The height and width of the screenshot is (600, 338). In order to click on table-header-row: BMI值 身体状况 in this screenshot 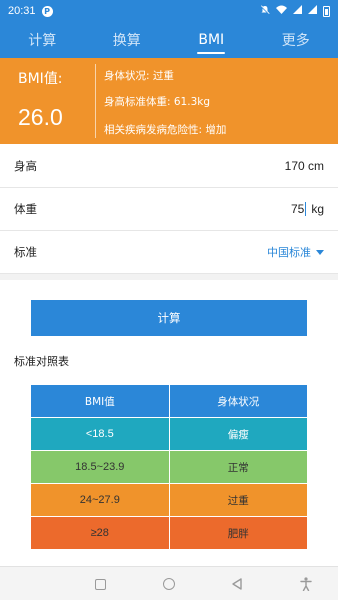, I will do `click(169, 401)`.